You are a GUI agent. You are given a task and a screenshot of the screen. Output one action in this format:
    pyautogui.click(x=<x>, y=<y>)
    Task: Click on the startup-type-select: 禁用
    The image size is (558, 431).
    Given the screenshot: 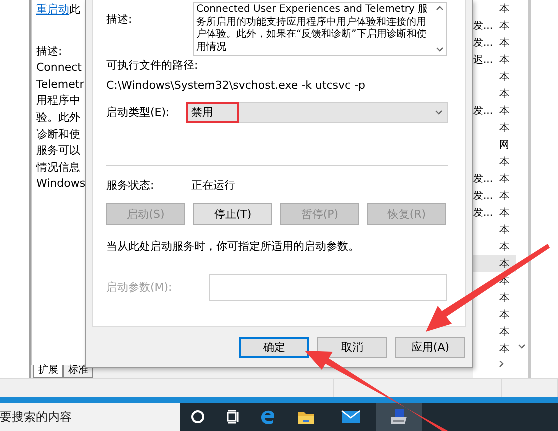 What is the action you would take?
    pyautogui.click(x=317, y=112)
    